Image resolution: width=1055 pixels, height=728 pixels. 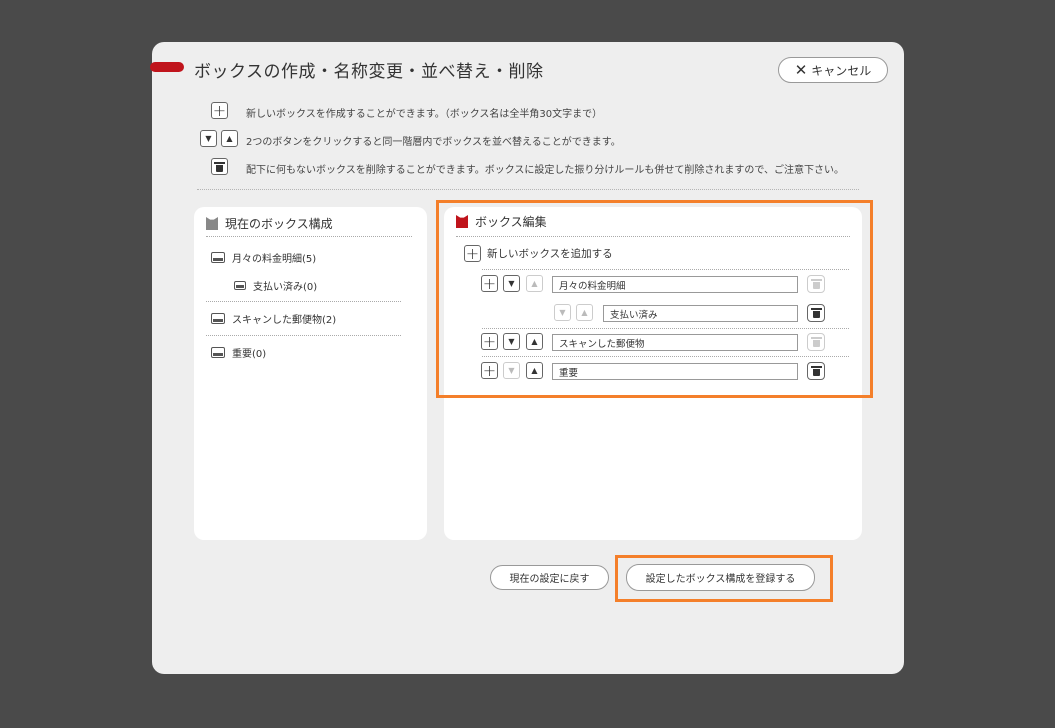 I want to click on tree-item: 支払い済み(0), so click(x=275, y=285).